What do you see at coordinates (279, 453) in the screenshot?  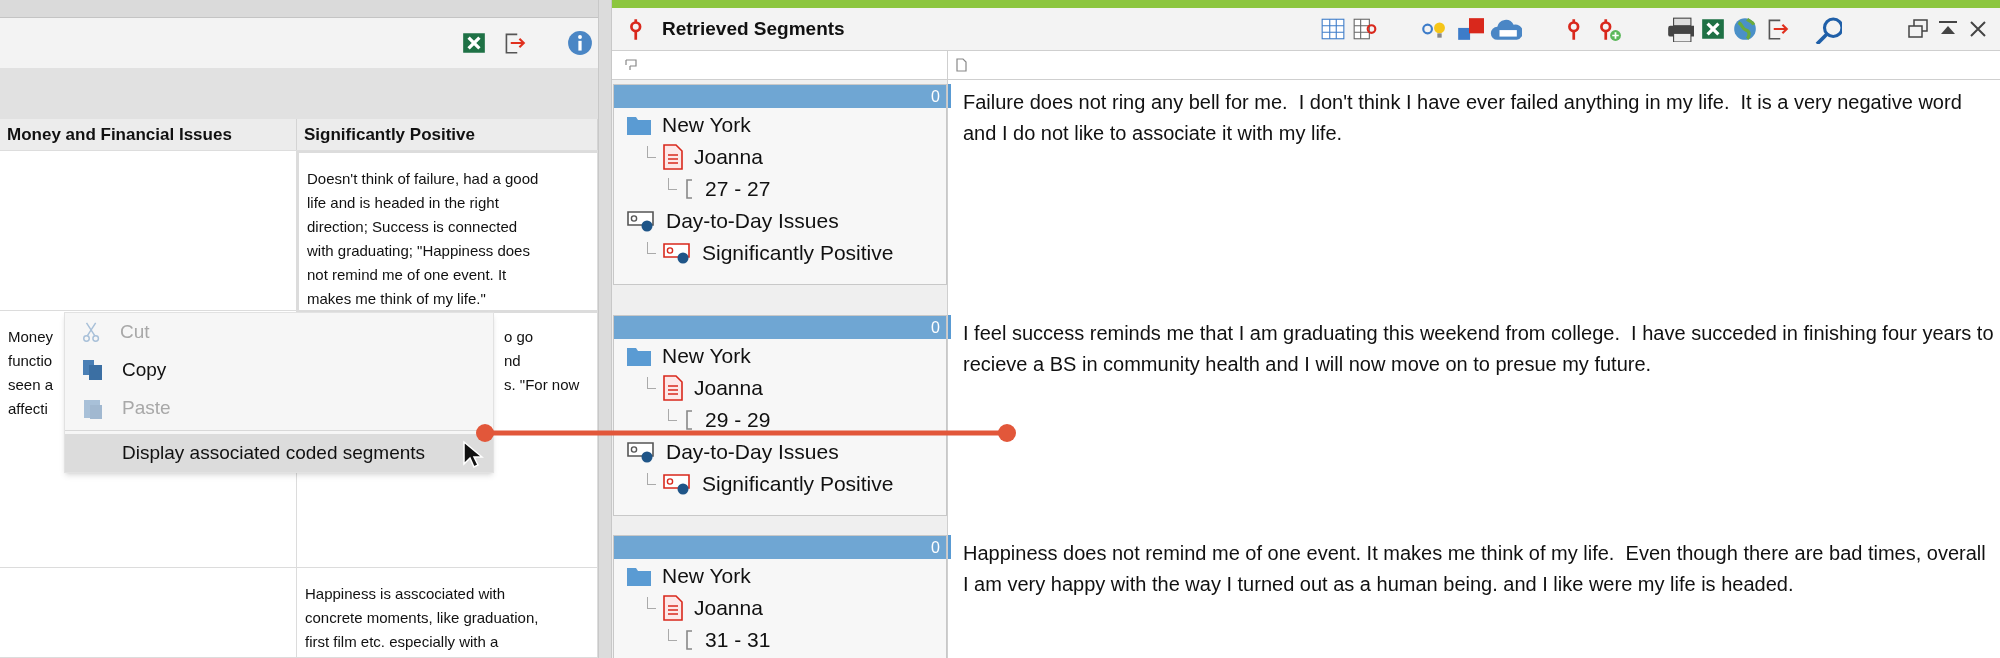 I see `menu-item: Display associated coded segments` at bounding box center [279, 453].